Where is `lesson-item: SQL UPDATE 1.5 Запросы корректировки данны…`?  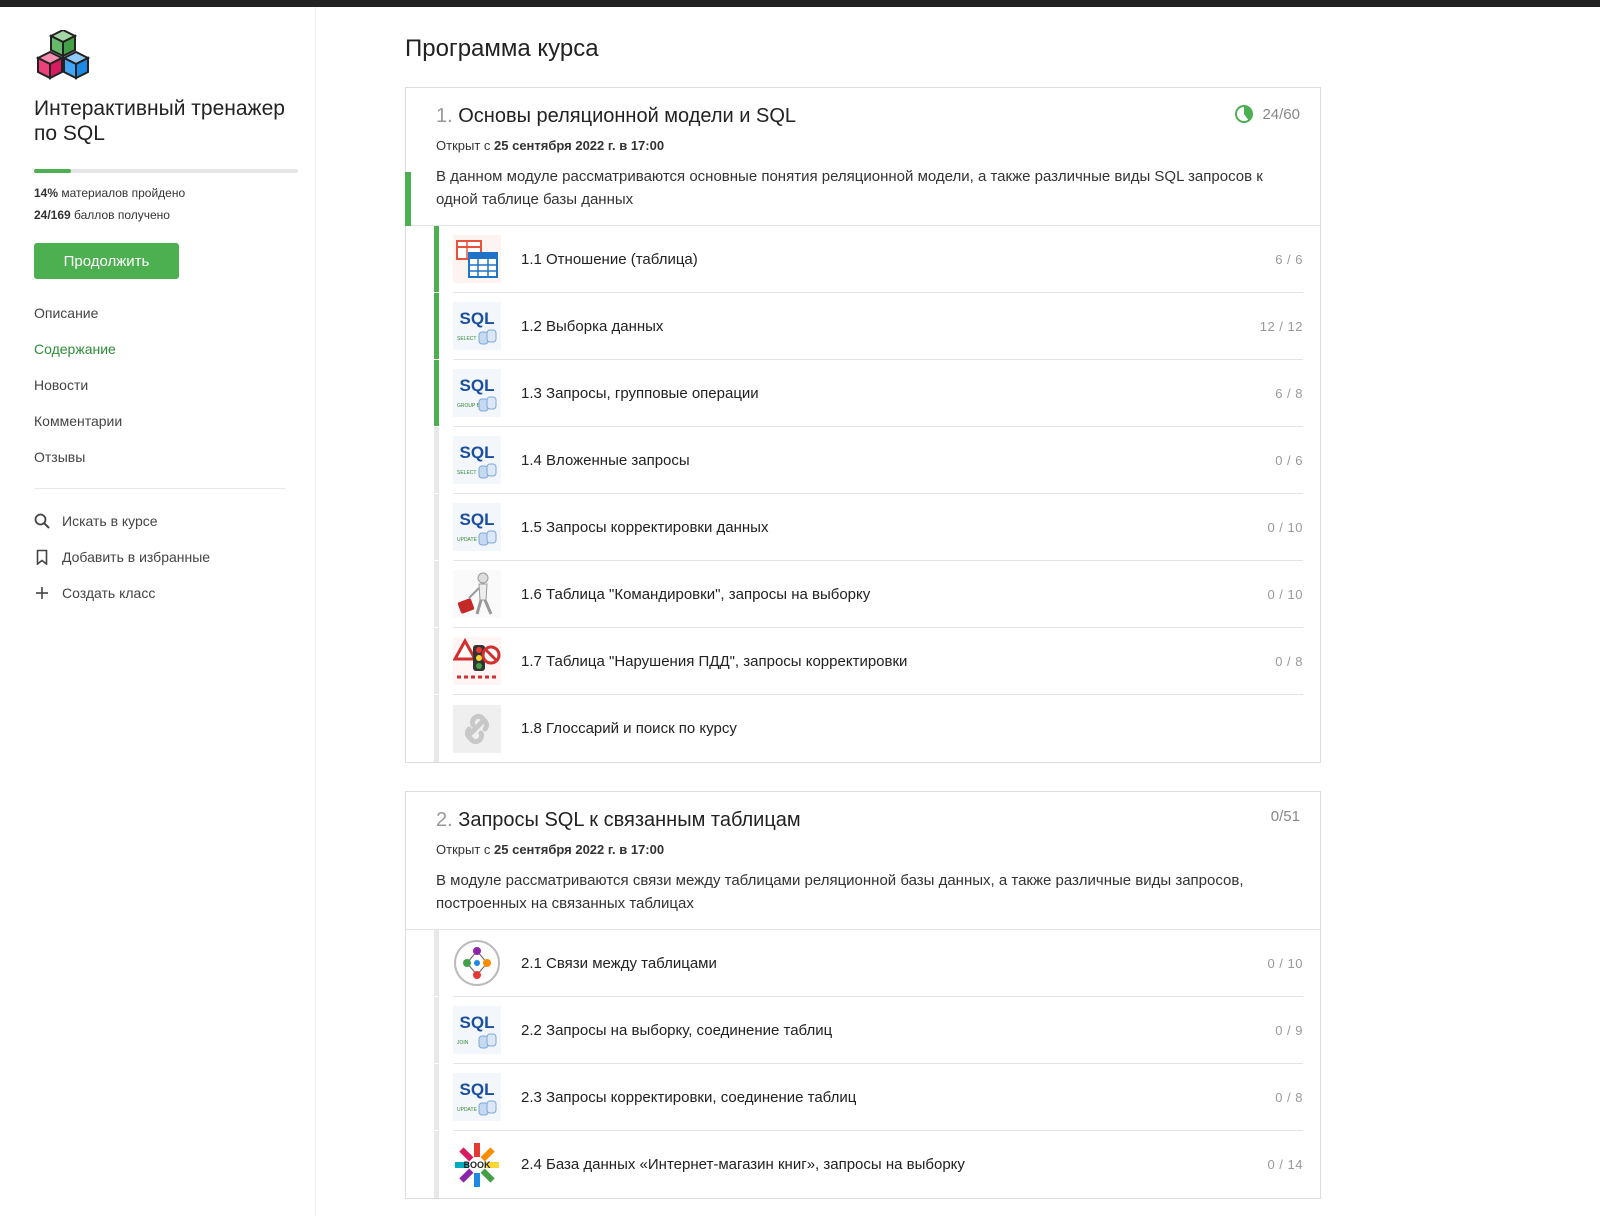
lesson-item: SQL UPDATE 1.5 Запросы корректировки данны… is located at coordinates (868, 527).